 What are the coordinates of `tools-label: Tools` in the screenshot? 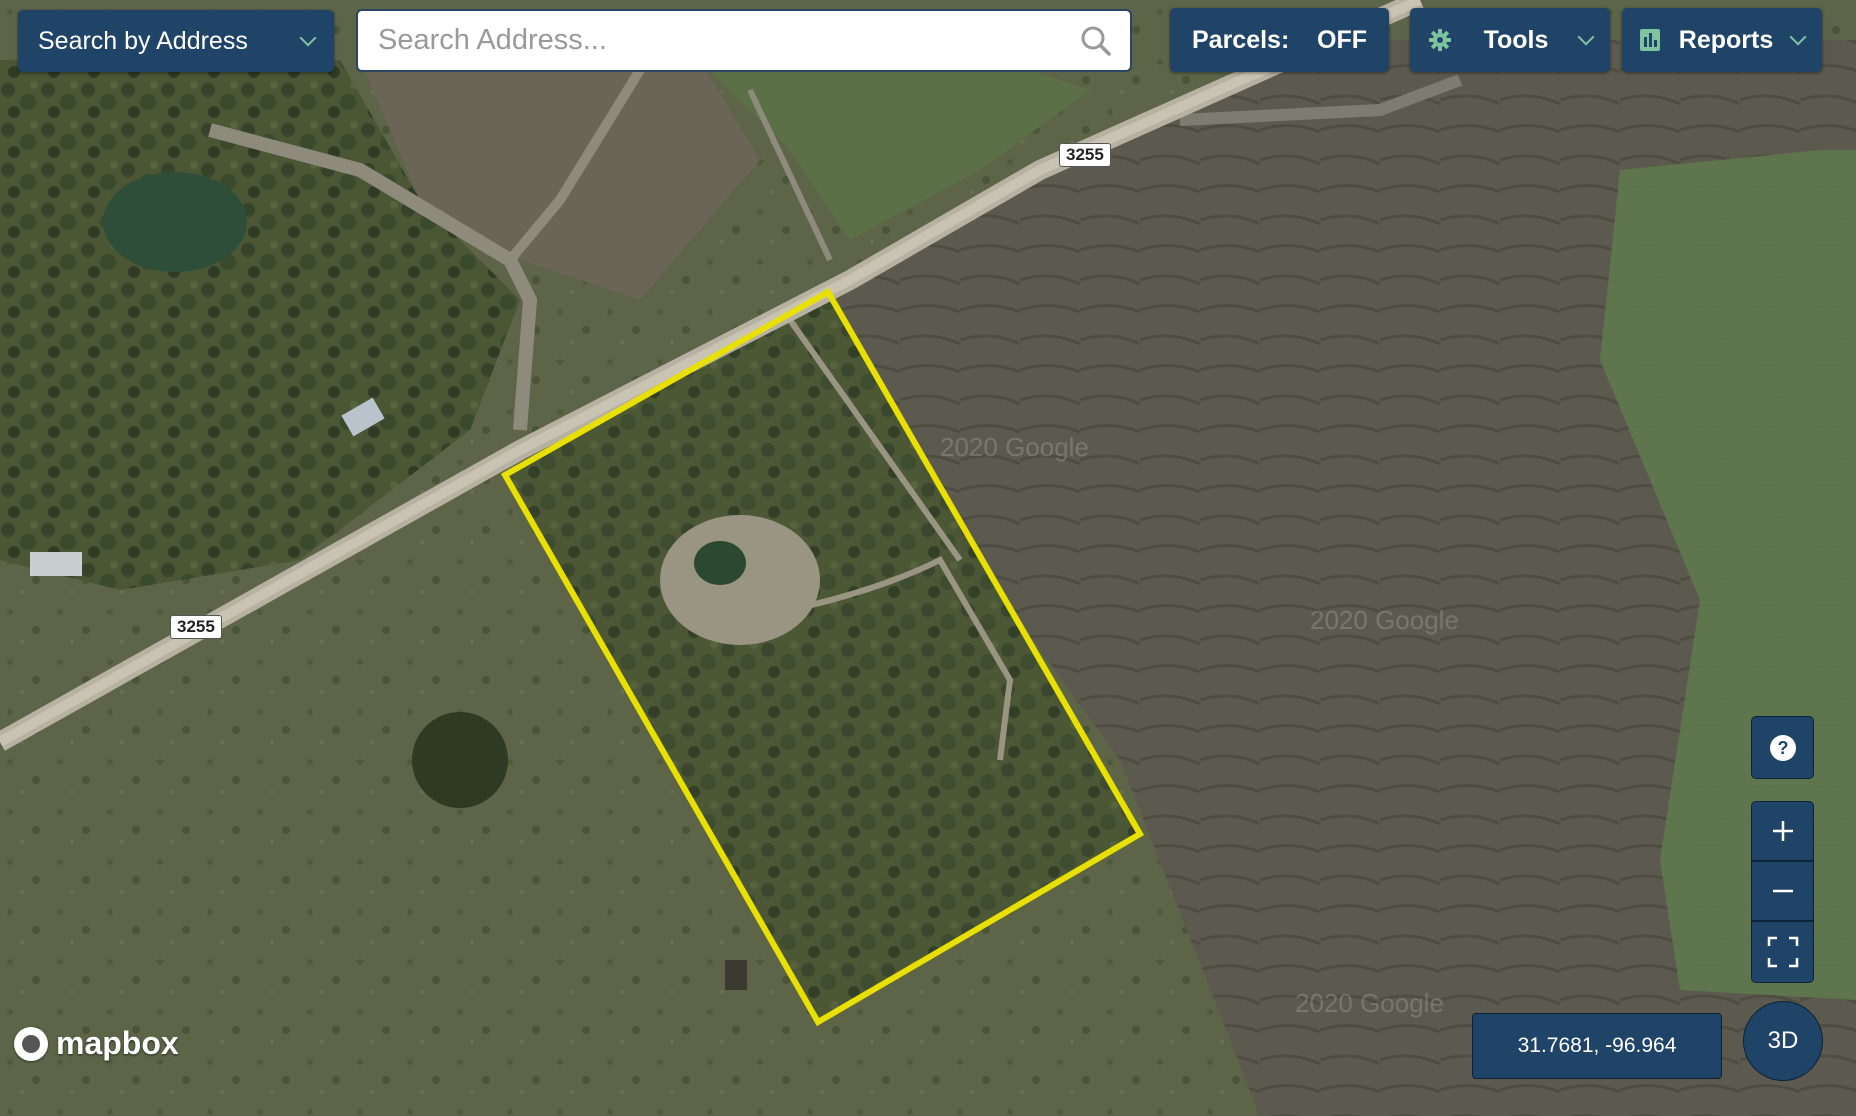 It's located at (1516, 39).